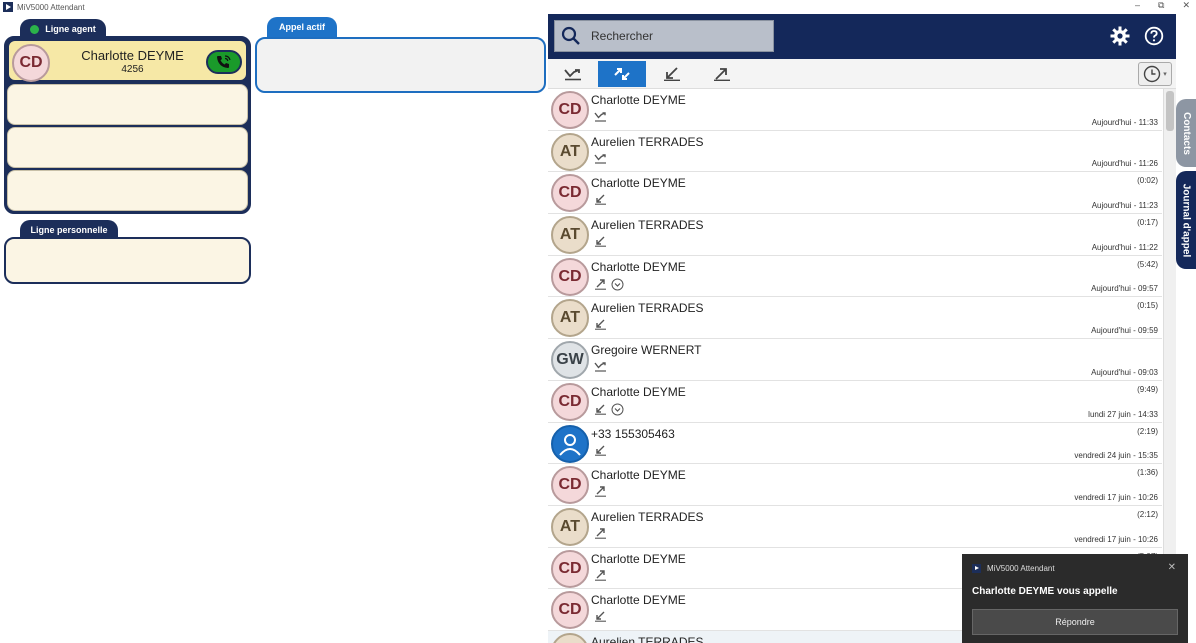 The width and height of the screenshot is (1196, 643). I want to click on call-log-row: AT Aurelien TERRADES Aujourd'hui - 11:26, so click(855, 151).